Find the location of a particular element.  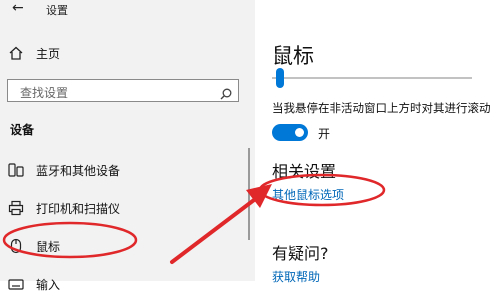

page-title: 鼠标 is located at coordinates (293, 56).